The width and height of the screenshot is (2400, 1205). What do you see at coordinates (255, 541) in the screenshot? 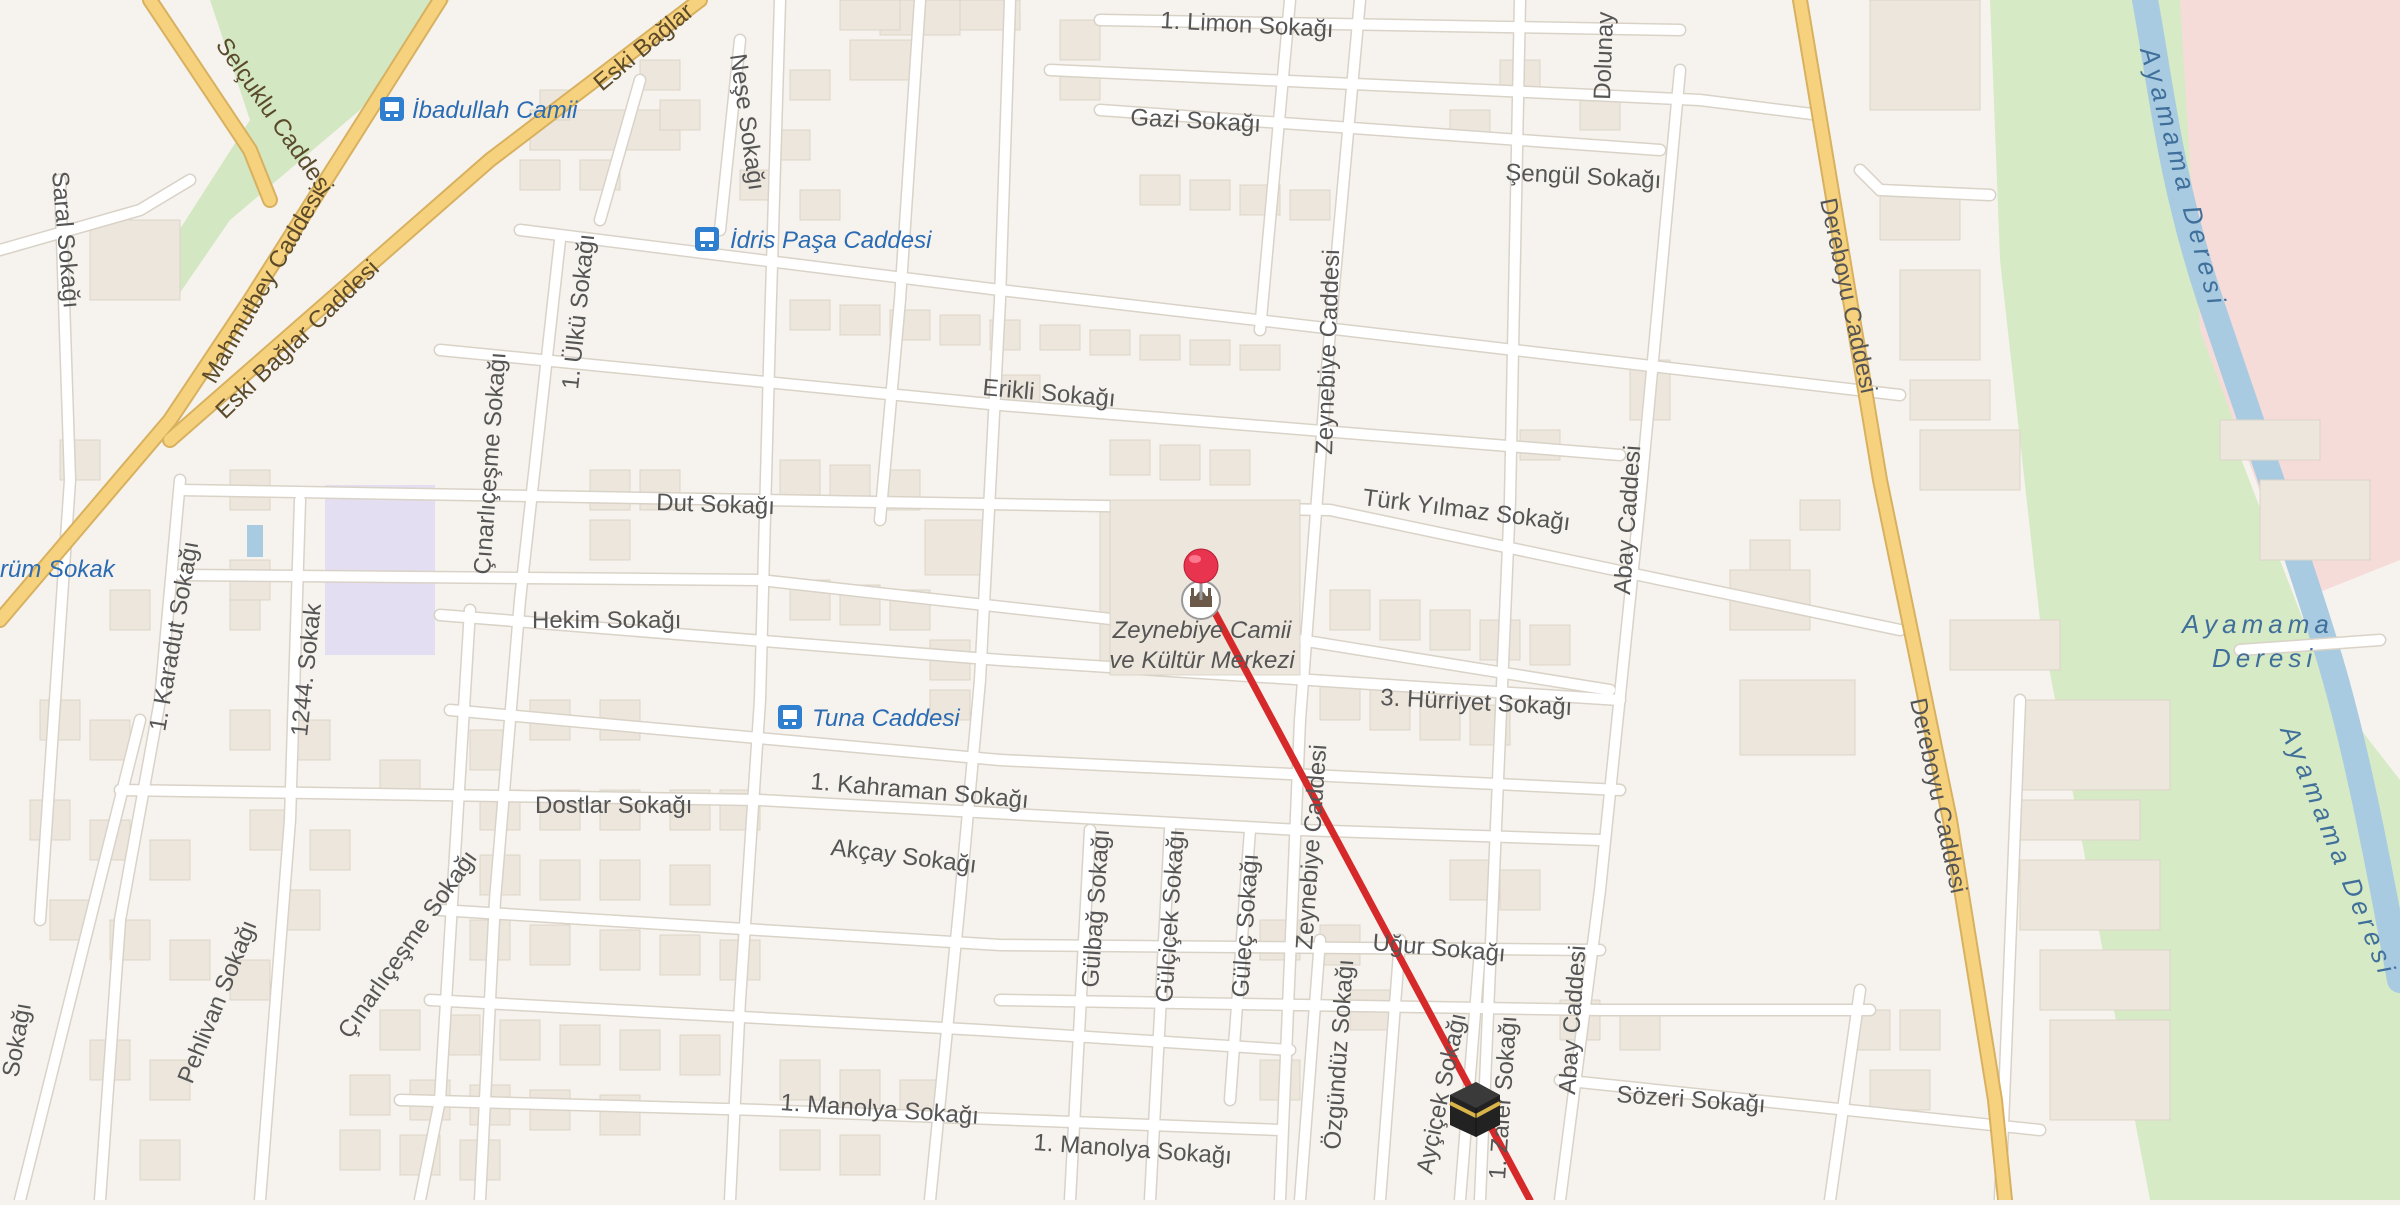
I see `pool` at bounding box center [255, 541].